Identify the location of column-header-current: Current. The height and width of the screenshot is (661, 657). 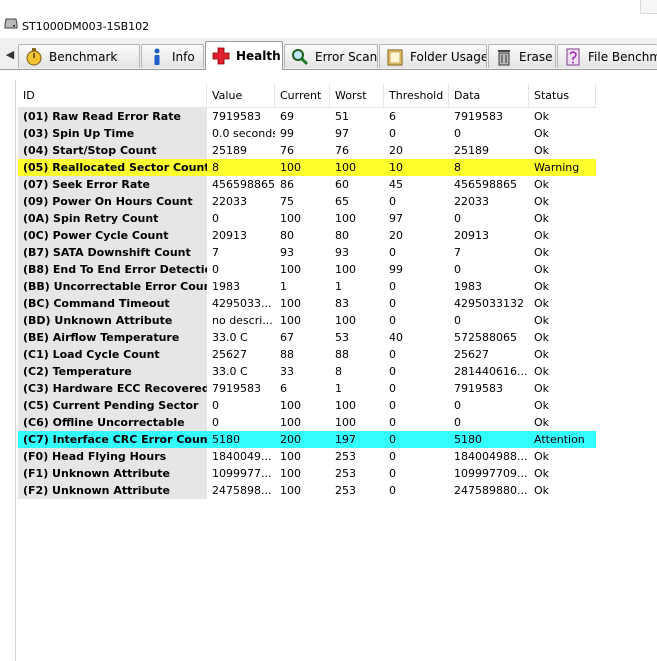
(302, 95).